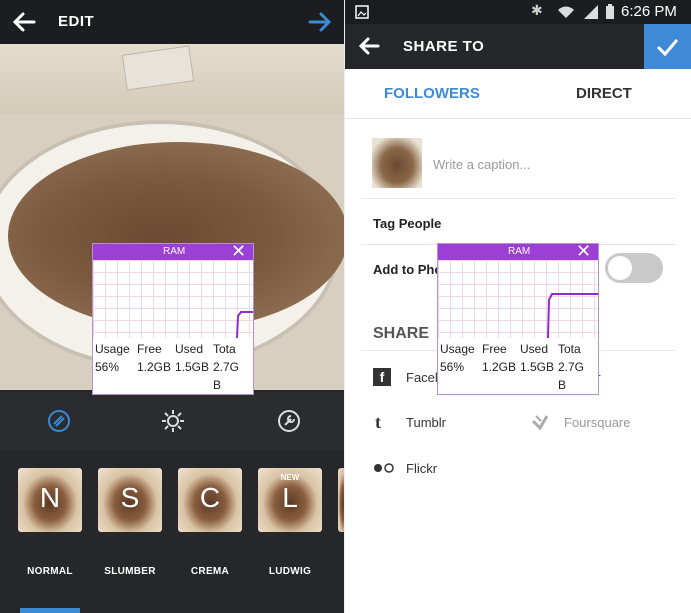 The width and height of the screenshot is (691, 613). I want to click on filter-thumb-ludwig: NEW L, so click(290, 500).